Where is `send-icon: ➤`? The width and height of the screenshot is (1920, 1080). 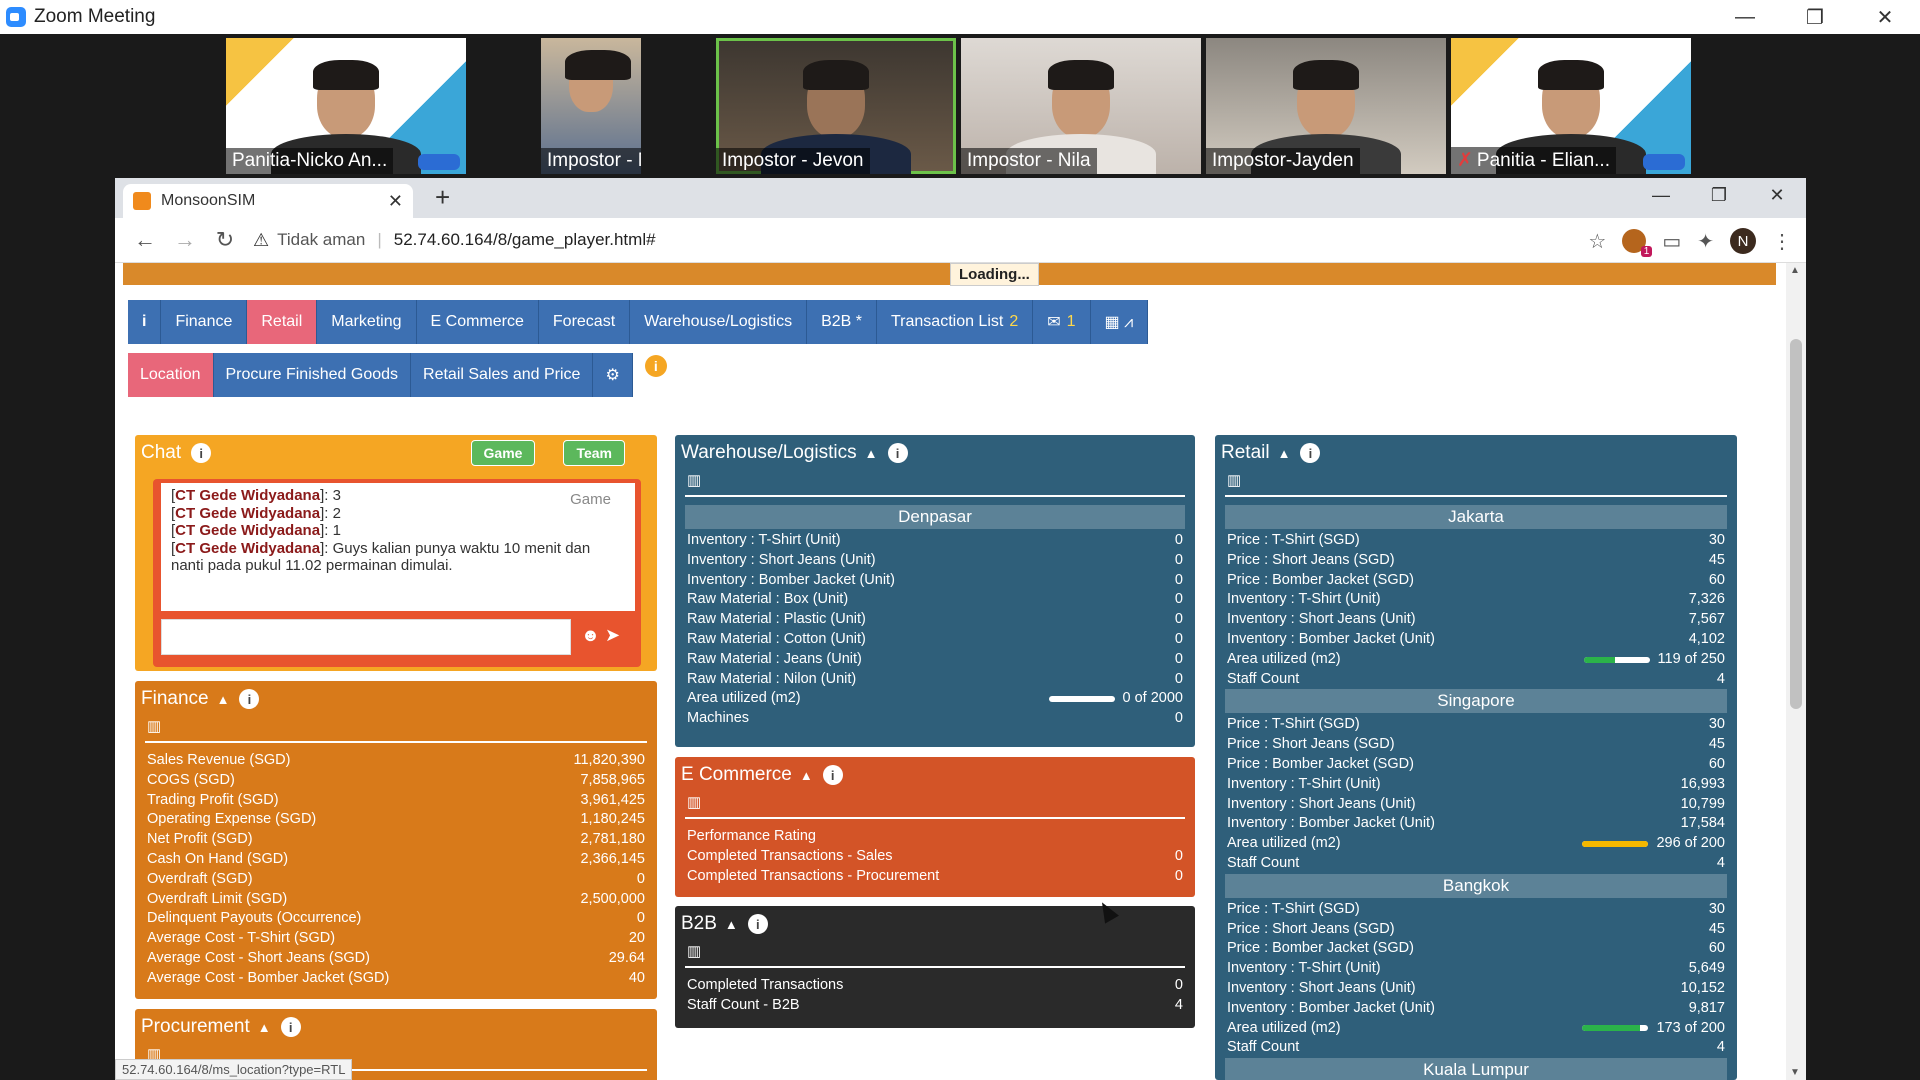
send-icon: ➤ is located at coordinates (612, 635).